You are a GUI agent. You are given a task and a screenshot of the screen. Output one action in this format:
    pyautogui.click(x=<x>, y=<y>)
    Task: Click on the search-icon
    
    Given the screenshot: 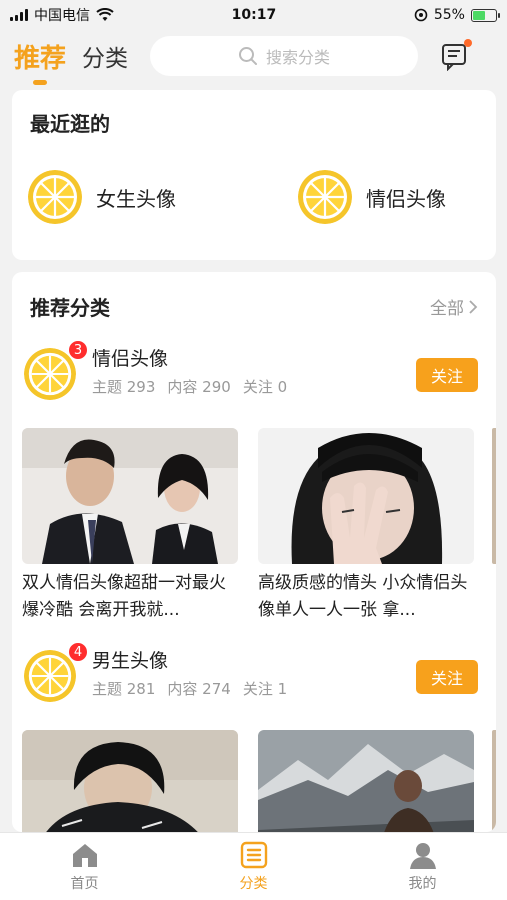 What is the action you would take?
    pyautogui.click(x=248, y=56)
    